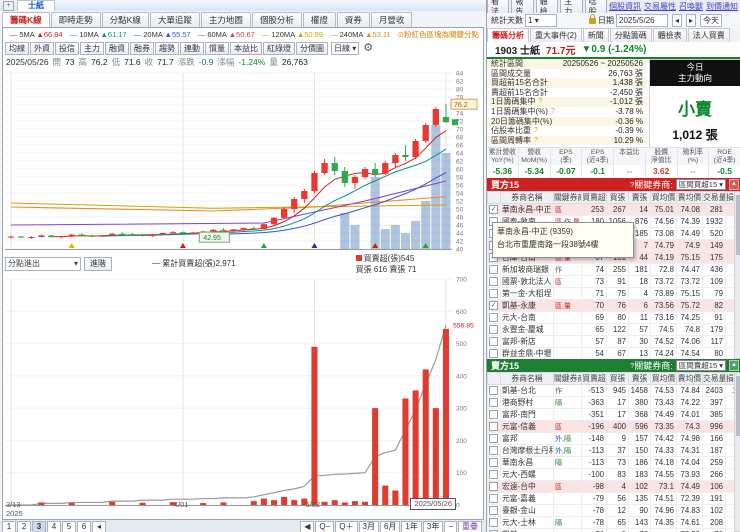 The image size is (740, 532). I want to click on toolbar-button-主力: 主力, so click(92, 48).